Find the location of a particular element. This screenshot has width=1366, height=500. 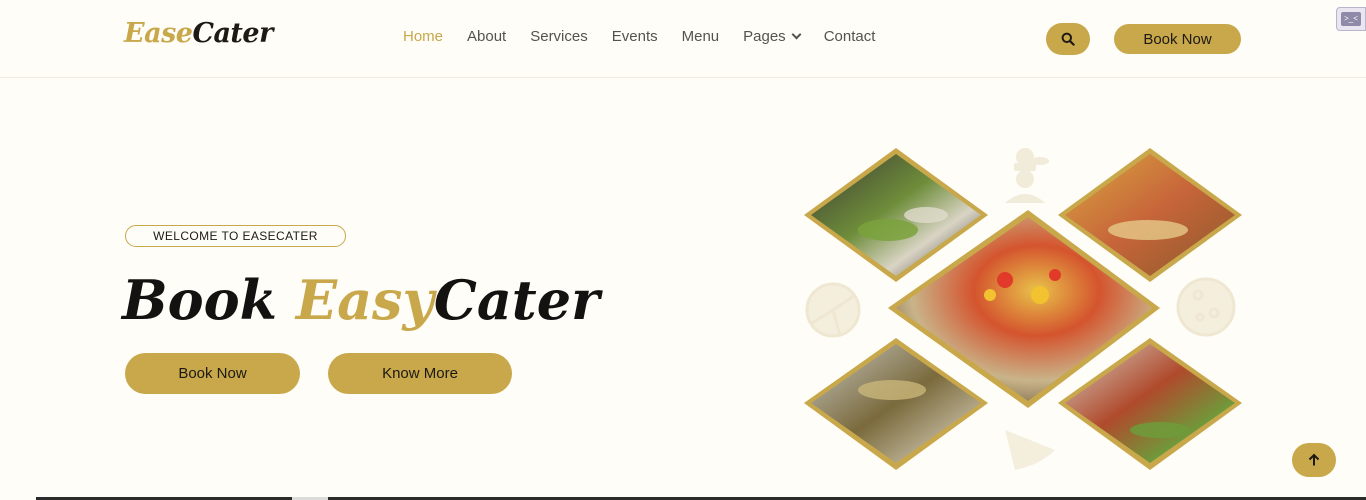

search-button is located at coordinates (1068, 39).